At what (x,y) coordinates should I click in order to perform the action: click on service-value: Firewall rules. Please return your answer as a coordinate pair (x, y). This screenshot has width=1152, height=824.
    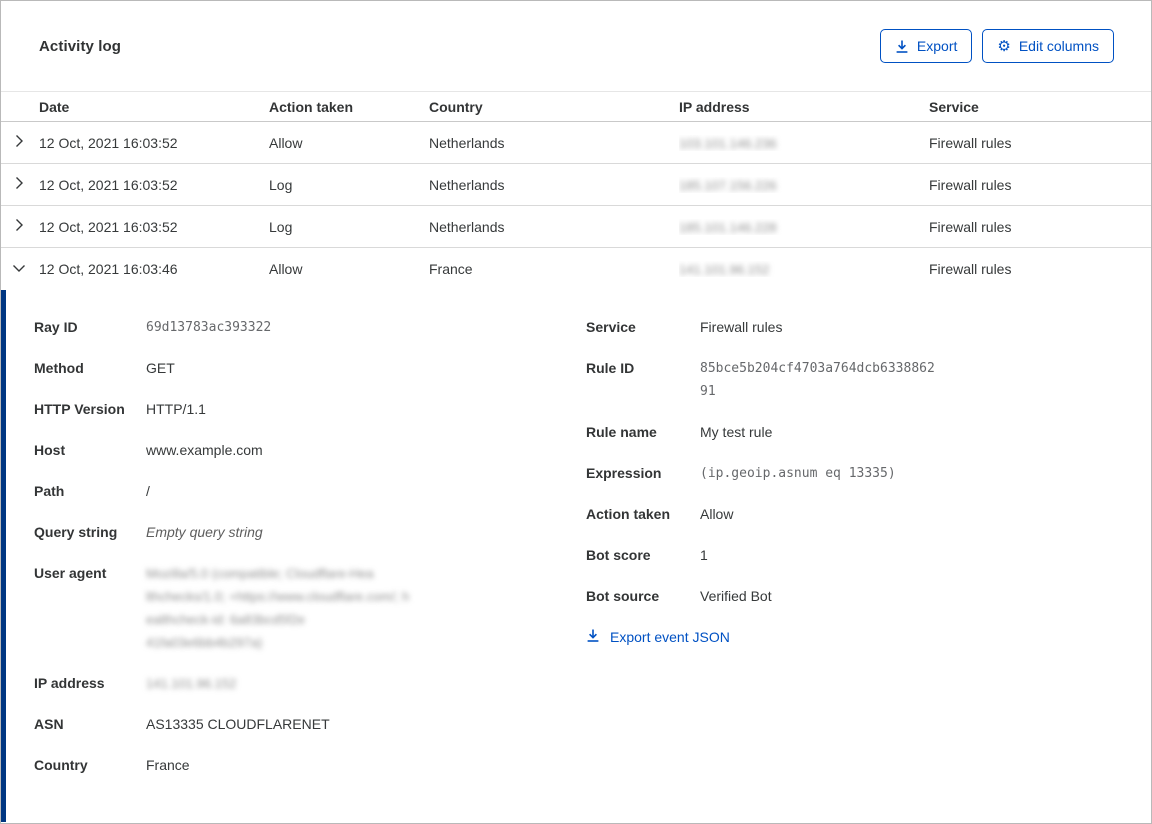
    Looking at the image, I should click on (741, 327).